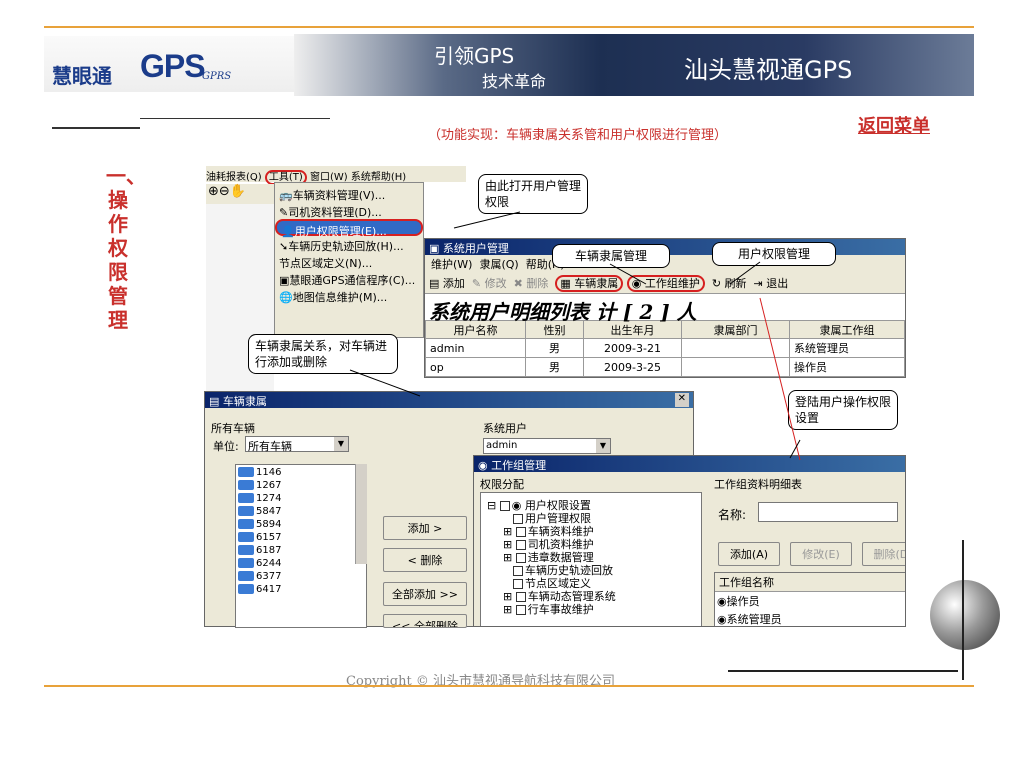 The width and height of the screenshot is (1024, 768). Describe the element at coordinates (575, 336) in the screenshot. I see `connector-lines` at that location.